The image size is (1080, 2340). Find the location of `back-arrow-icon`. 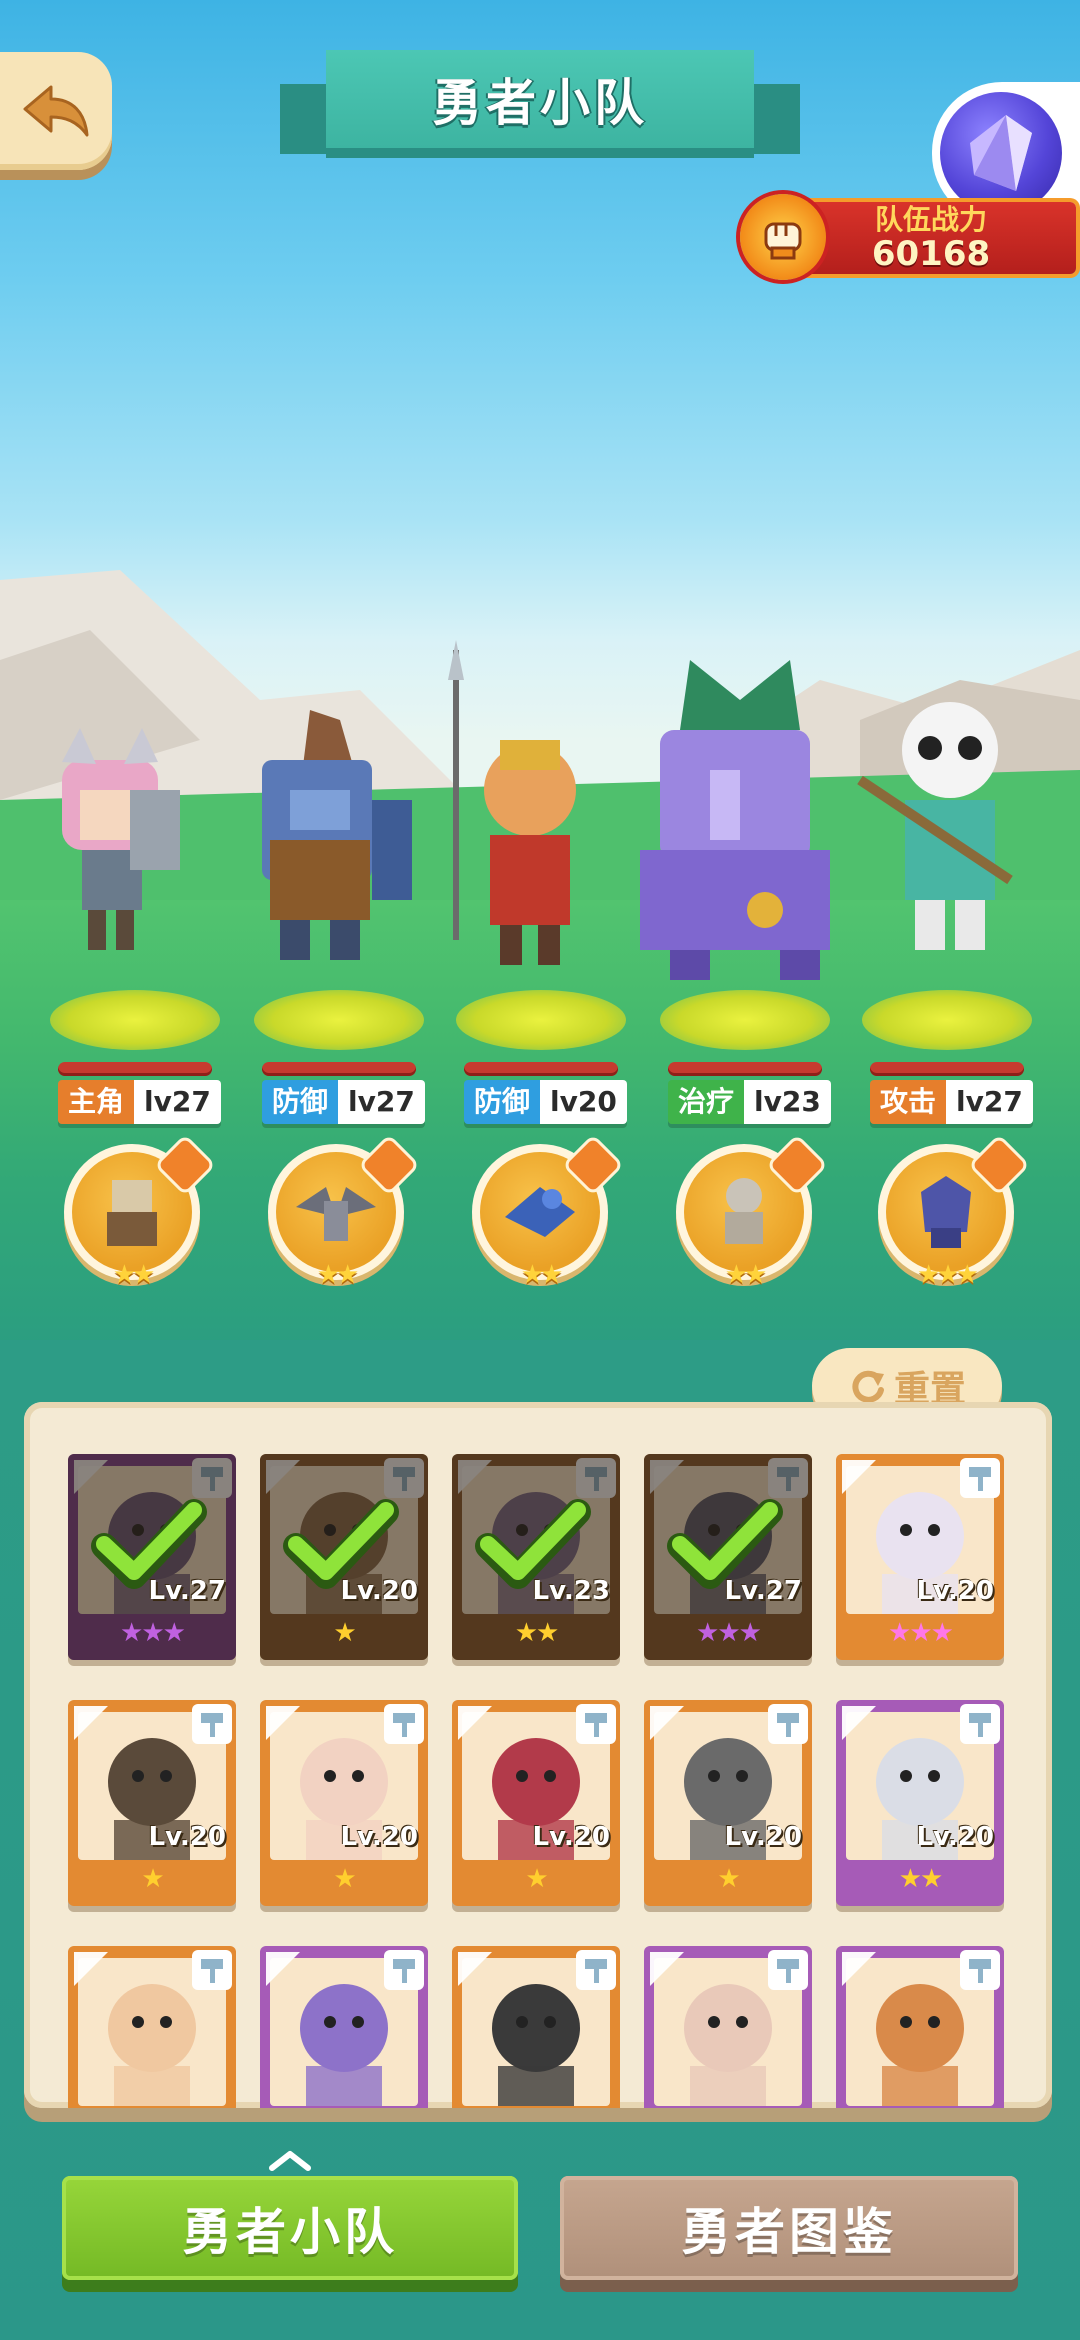

back-arrow-icon is located at coordinates (56, 111).